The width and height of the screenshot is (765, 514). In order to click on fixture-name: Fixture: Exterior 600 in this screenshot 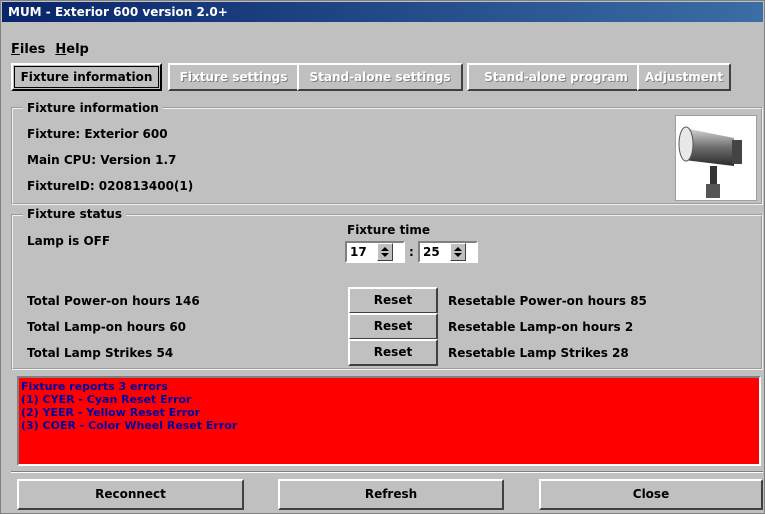, I will do `click(97, 134)`.